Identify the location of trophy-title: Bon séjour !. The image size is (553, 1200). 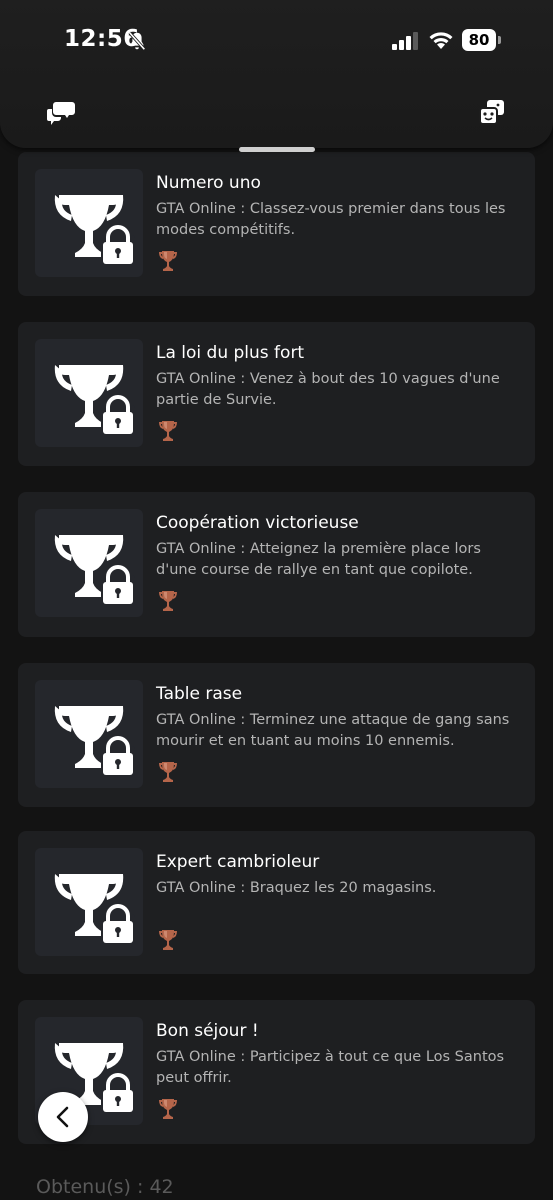
(207, 1031).